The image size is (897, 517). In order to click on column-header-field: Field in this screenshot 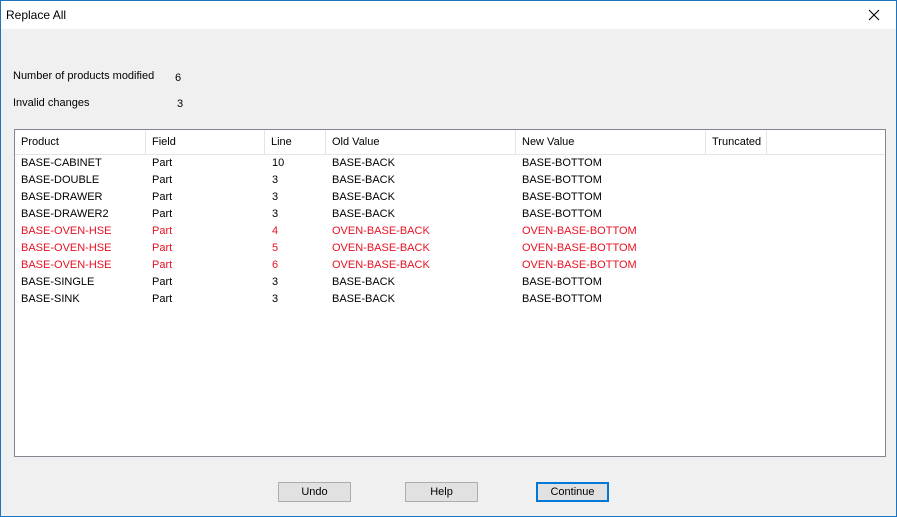, I will do `click(205, 142)`.